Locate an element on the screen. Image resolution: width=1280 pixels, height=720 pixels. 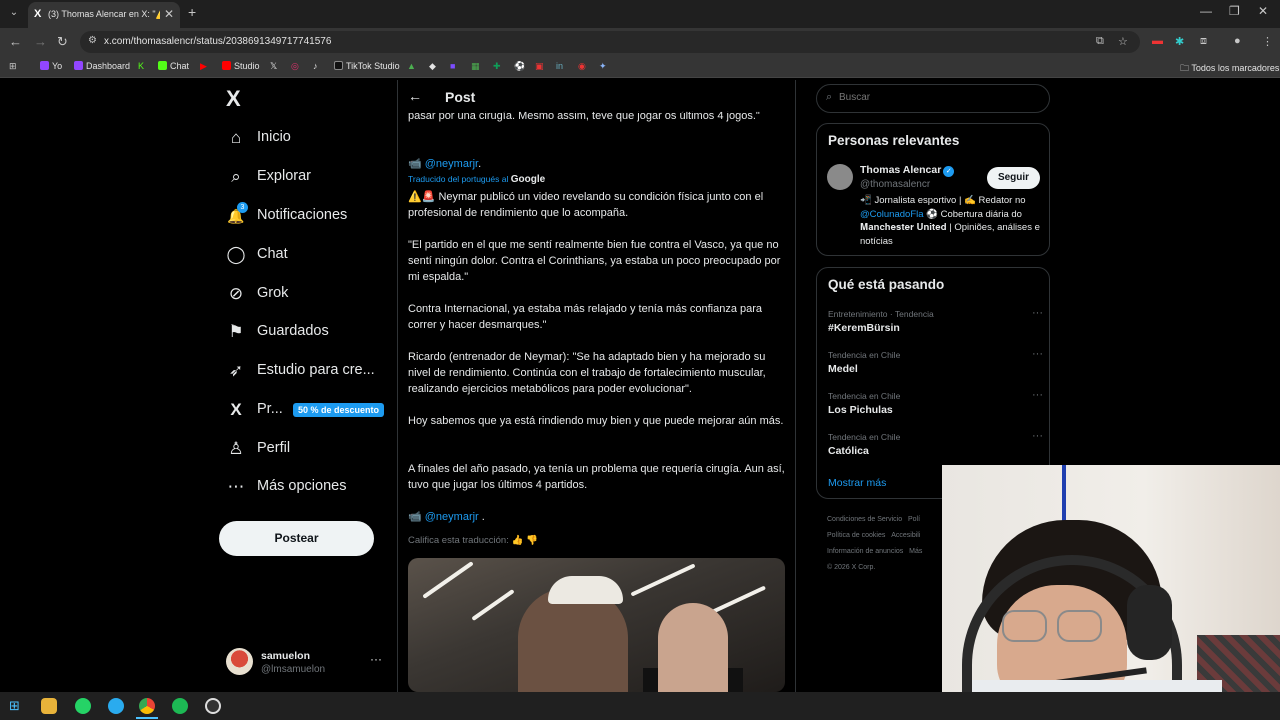
x-favicon-icon: X is located at coordinates (38, 14).